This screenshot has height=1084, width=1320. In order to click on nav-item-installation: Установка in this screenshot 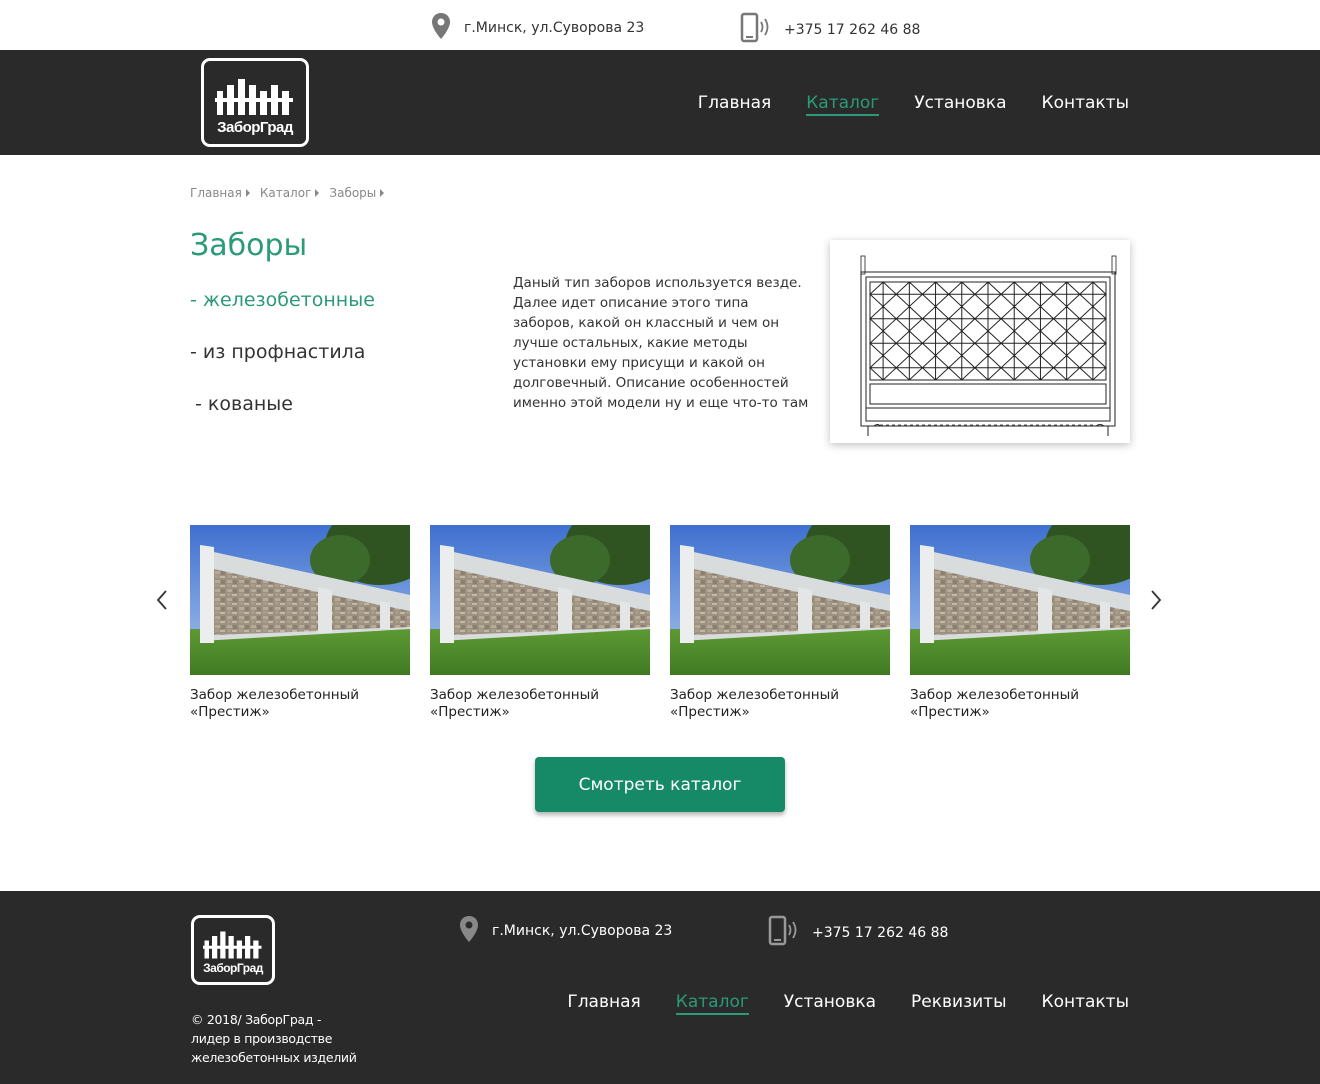, I will do `click(960, 104)`.